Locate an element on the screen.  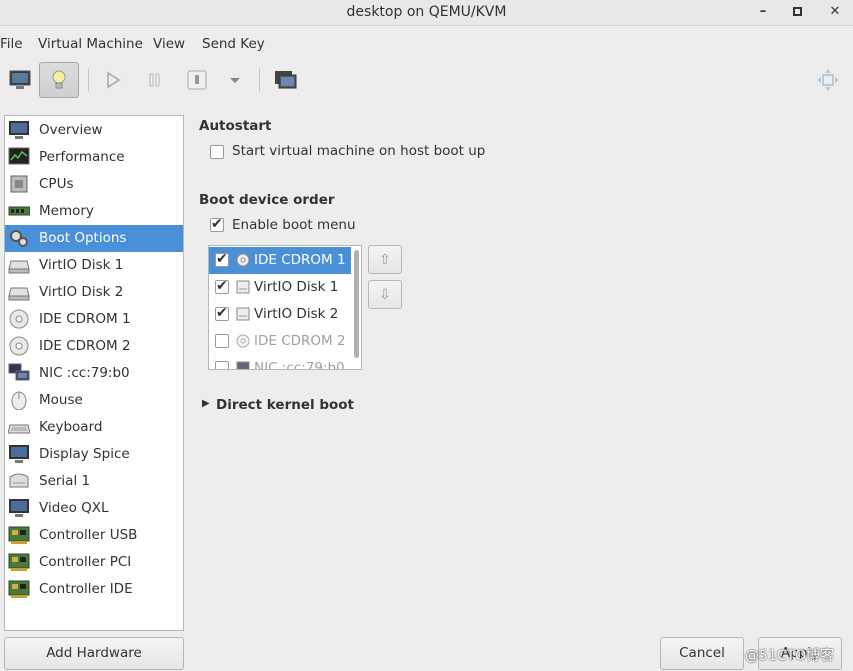
sidebar-item-performance: Performance is located at coordinates (94, 157).